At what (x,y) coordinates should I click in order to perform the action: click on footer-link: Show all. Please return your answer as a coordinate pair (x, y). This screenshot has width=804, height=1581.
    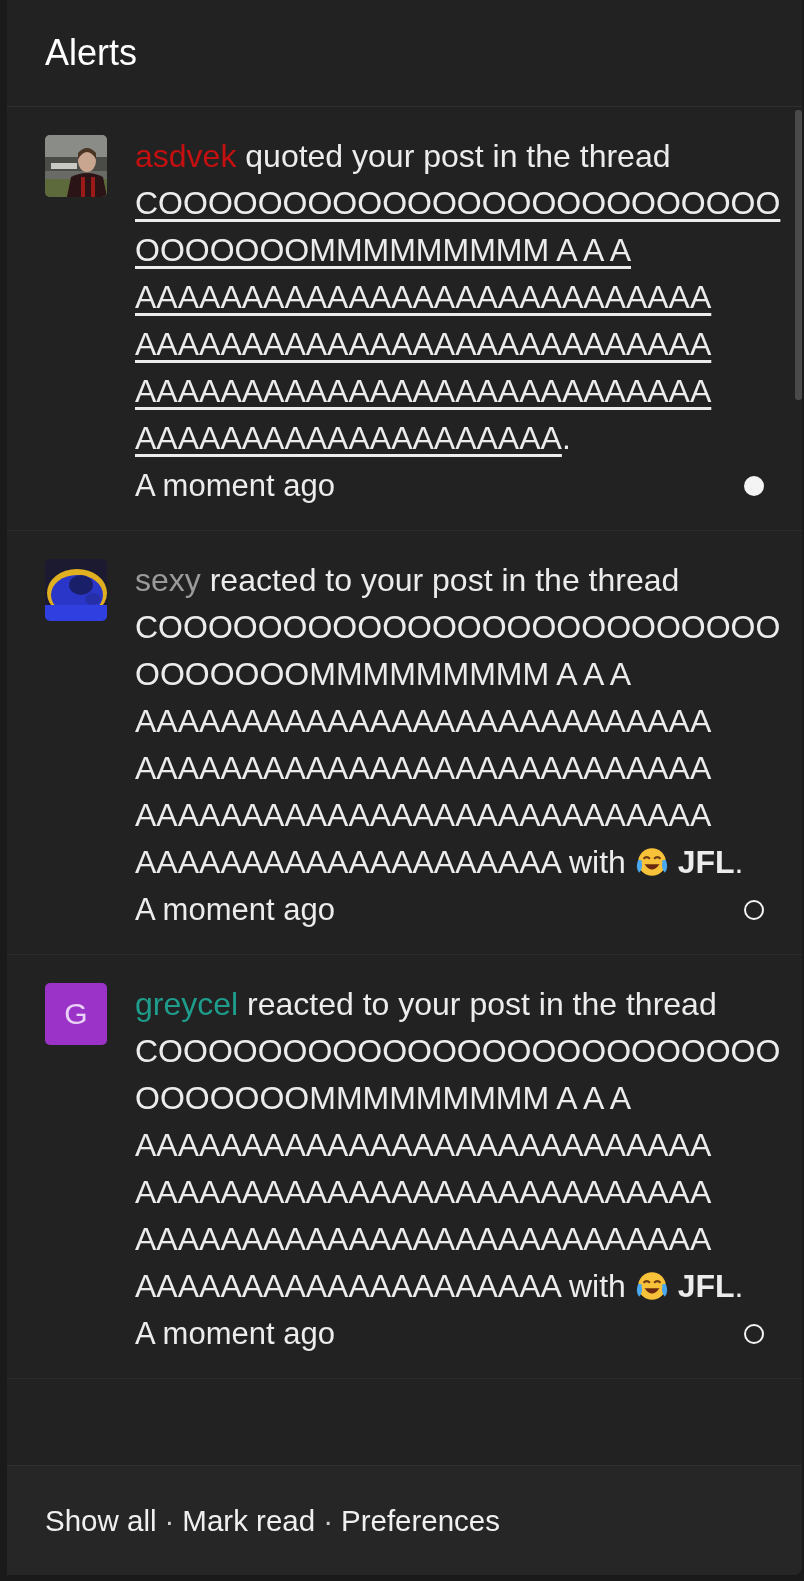
    Looking at the image, I should click on (101, 1520).